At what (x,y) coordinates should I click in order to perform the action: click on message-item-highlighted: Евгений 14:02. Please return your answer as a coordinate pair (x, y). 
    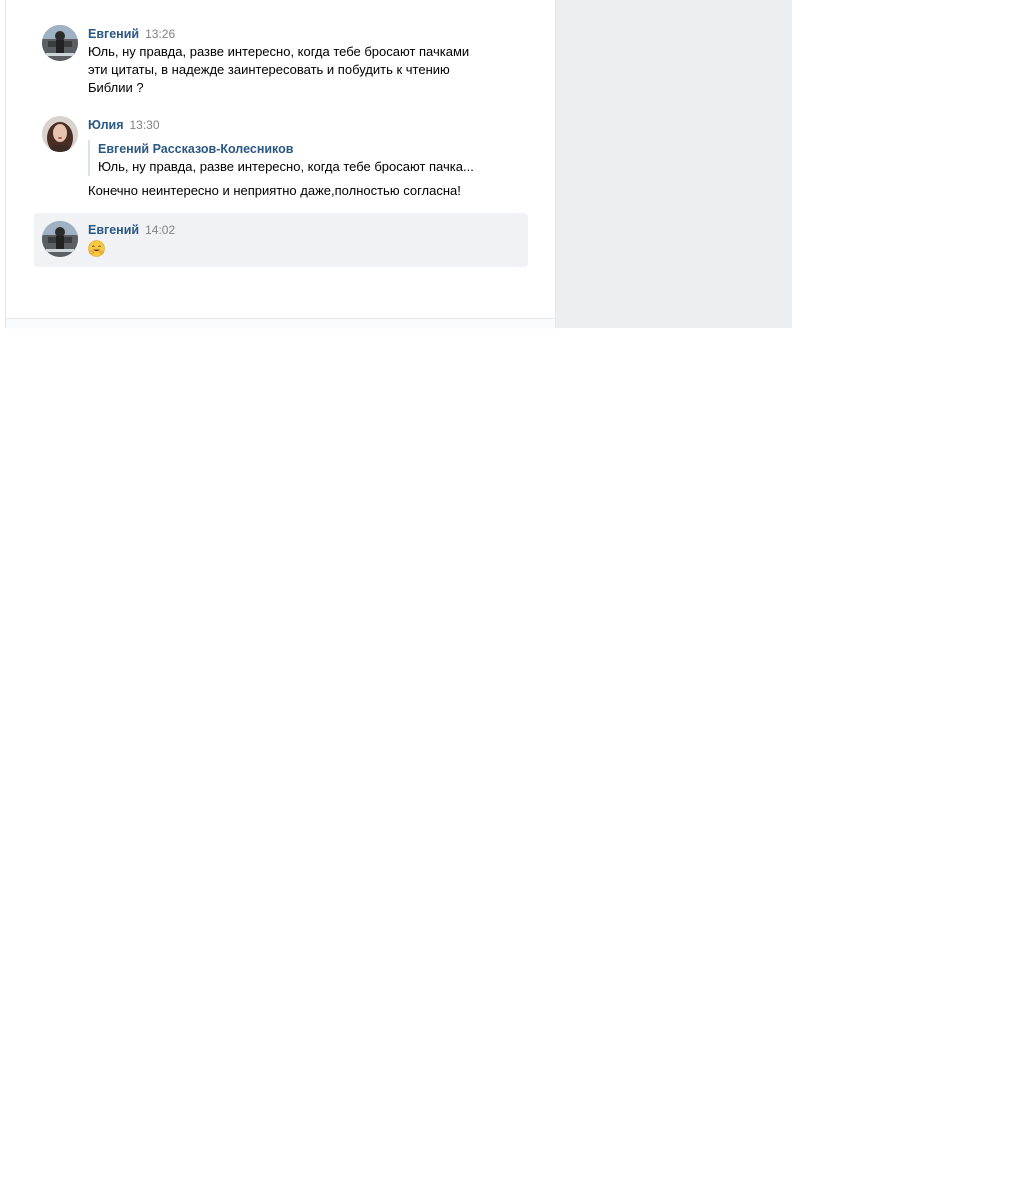
    Looking at the image, I should click on (281, 240).